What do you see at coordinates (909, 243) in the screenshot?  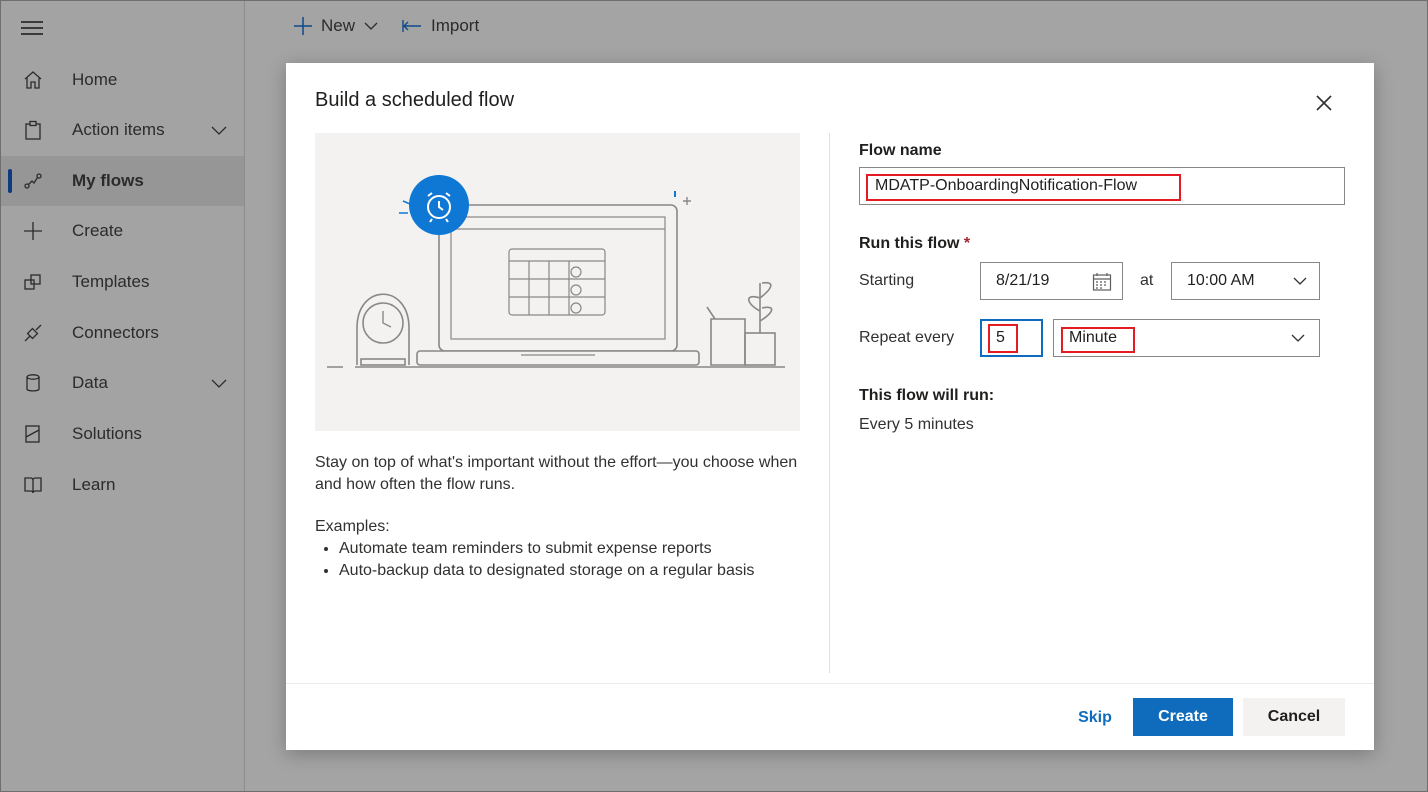 I see `run-label-text: Run this flow` at bounding box center [909, 243].